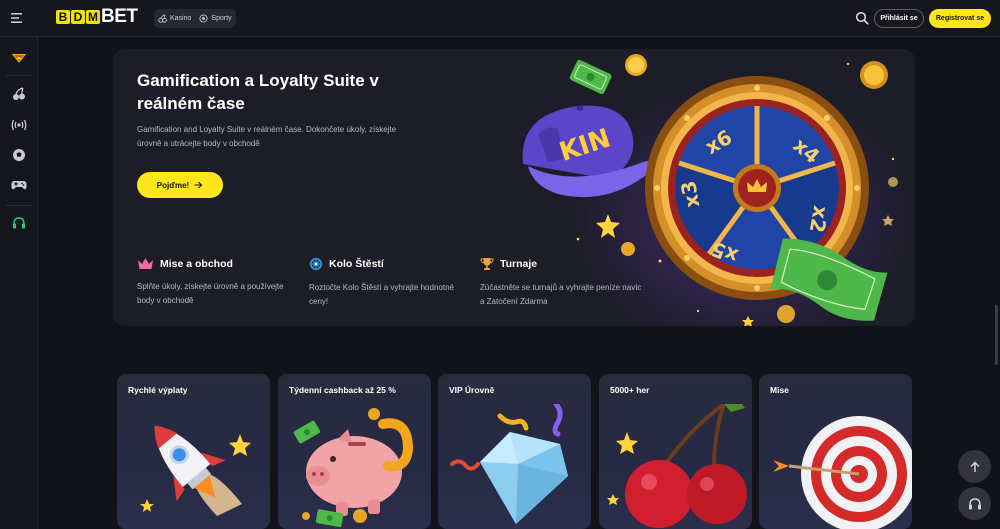 Image resolution: width=1000 pixels, height=529 pixels. I want to click on promo-card-vip-levels: VIP Úrovně, so click(514, 451).